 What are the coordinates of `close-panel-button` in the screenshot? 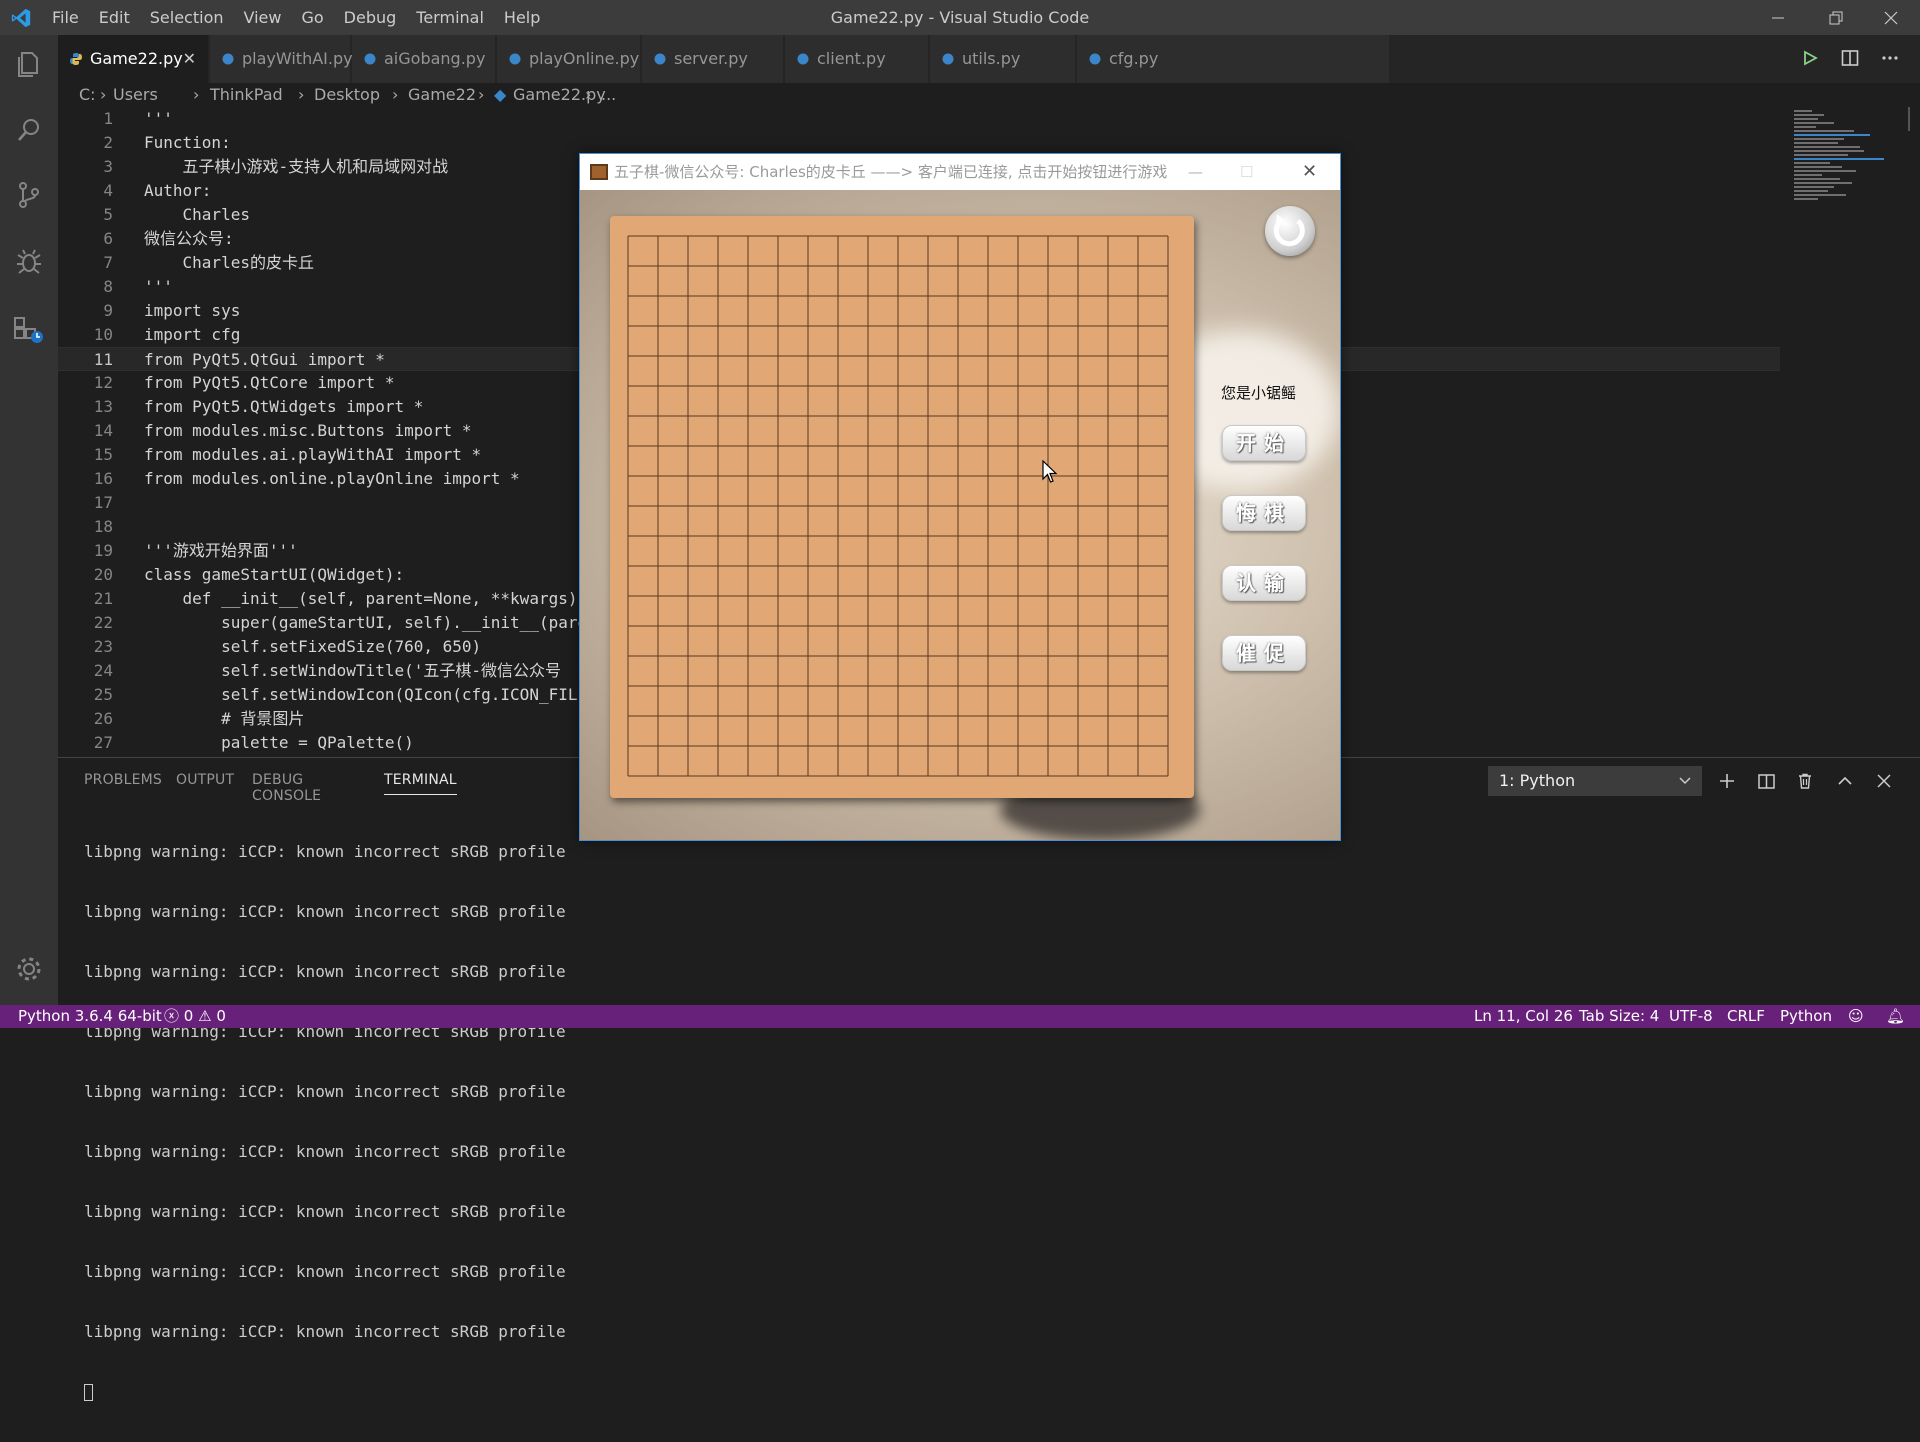 It's located at (1884, 781).